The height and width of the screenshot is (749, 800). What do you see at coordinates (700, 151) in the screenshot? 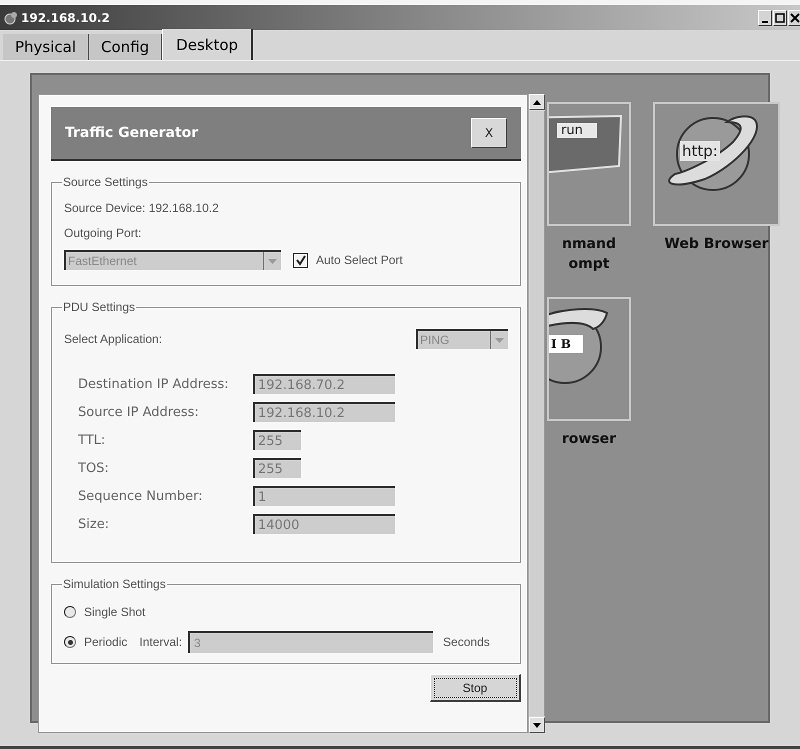
I see `icon-text: http:` at bounding box center [700, 151].